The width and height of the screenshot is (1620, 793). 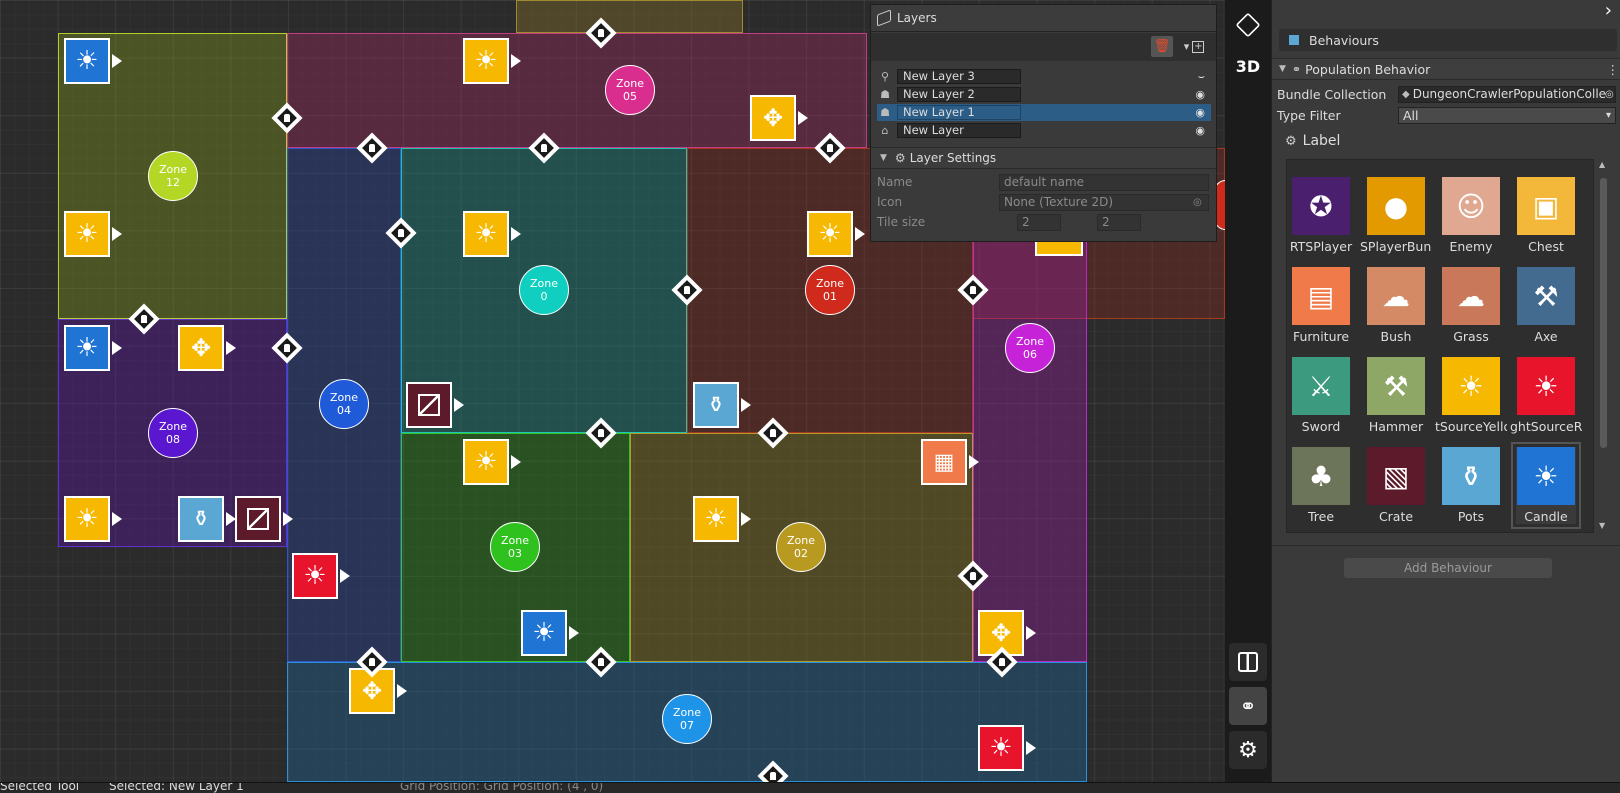 What do you see at coordinates (801, 547) in the screenshot?
I see `zone-label-02: Zone 02` at bounding box center [801, 547].